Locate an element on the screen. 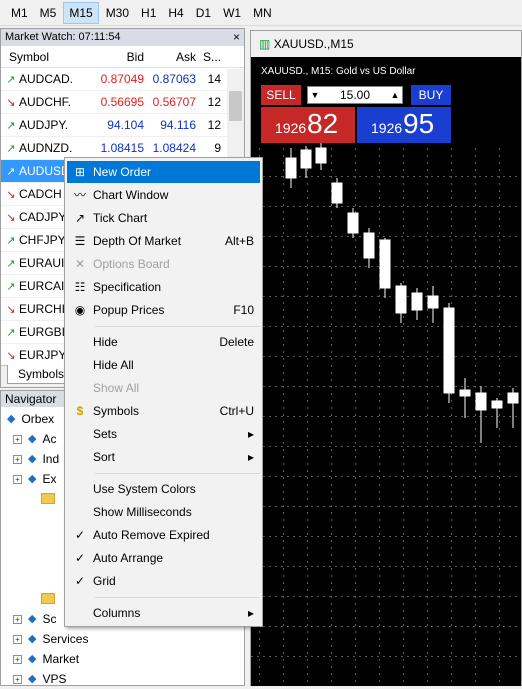 This screenshot has width=522, height=689. menu-item-popup-prices: ◉ Popup Prices F10 is located at coordinates (163, 310).